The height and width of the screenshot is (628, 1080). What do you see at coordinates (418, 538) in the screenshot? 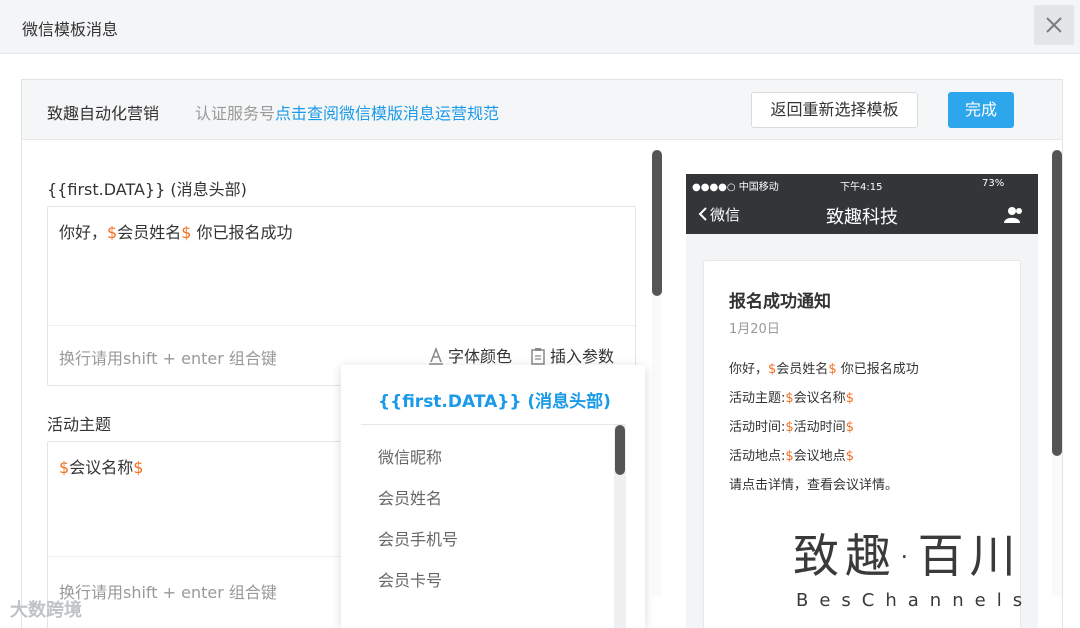
I see `dropdown-item: 会员手机号` at bounding box center [418, 538].